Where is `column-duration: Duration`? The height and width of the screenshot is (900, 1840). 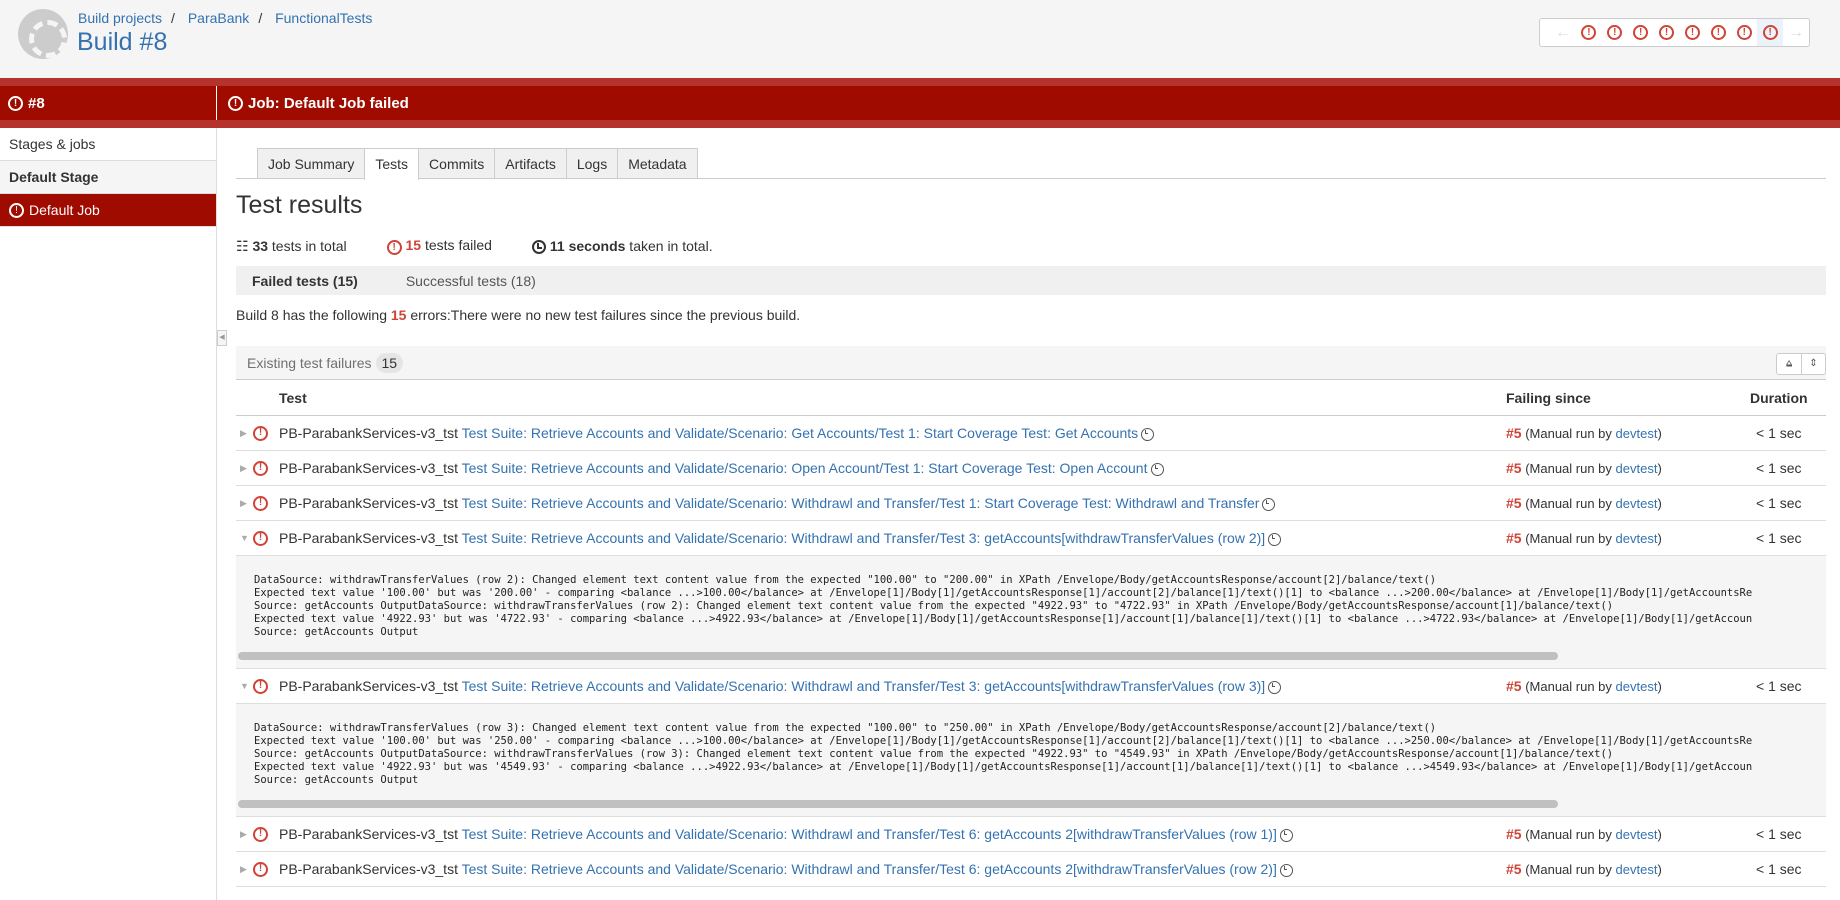 column-duration: Duration is located at coordinates (1779, 398).